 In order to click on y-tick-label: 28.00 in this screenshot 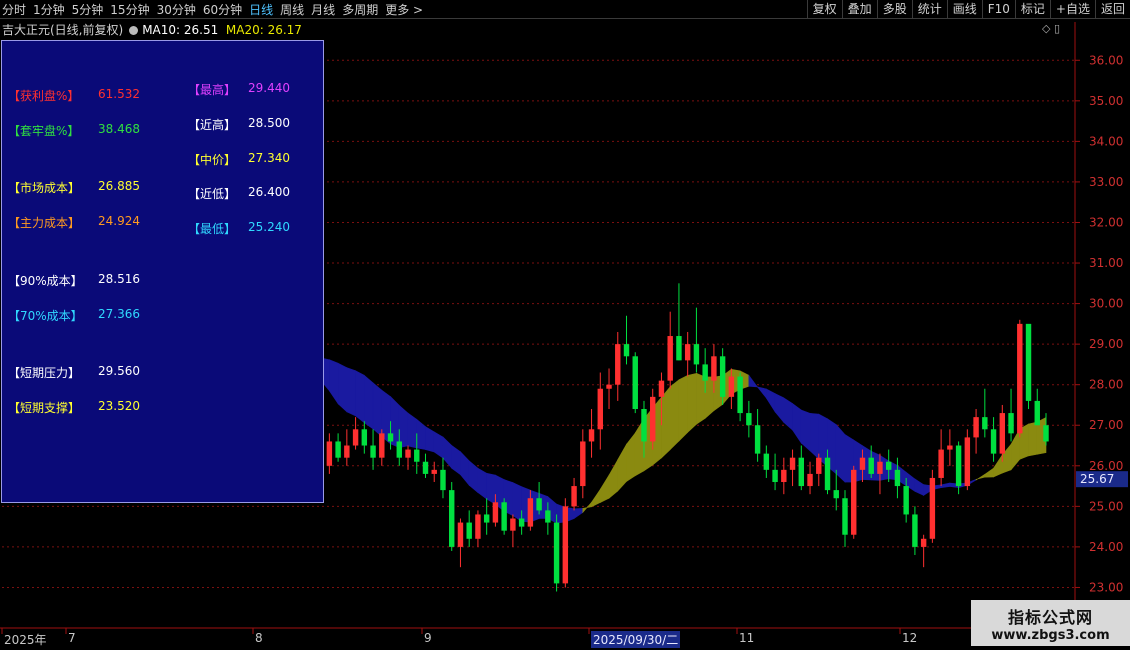, I will do `click(1106, 385)`.